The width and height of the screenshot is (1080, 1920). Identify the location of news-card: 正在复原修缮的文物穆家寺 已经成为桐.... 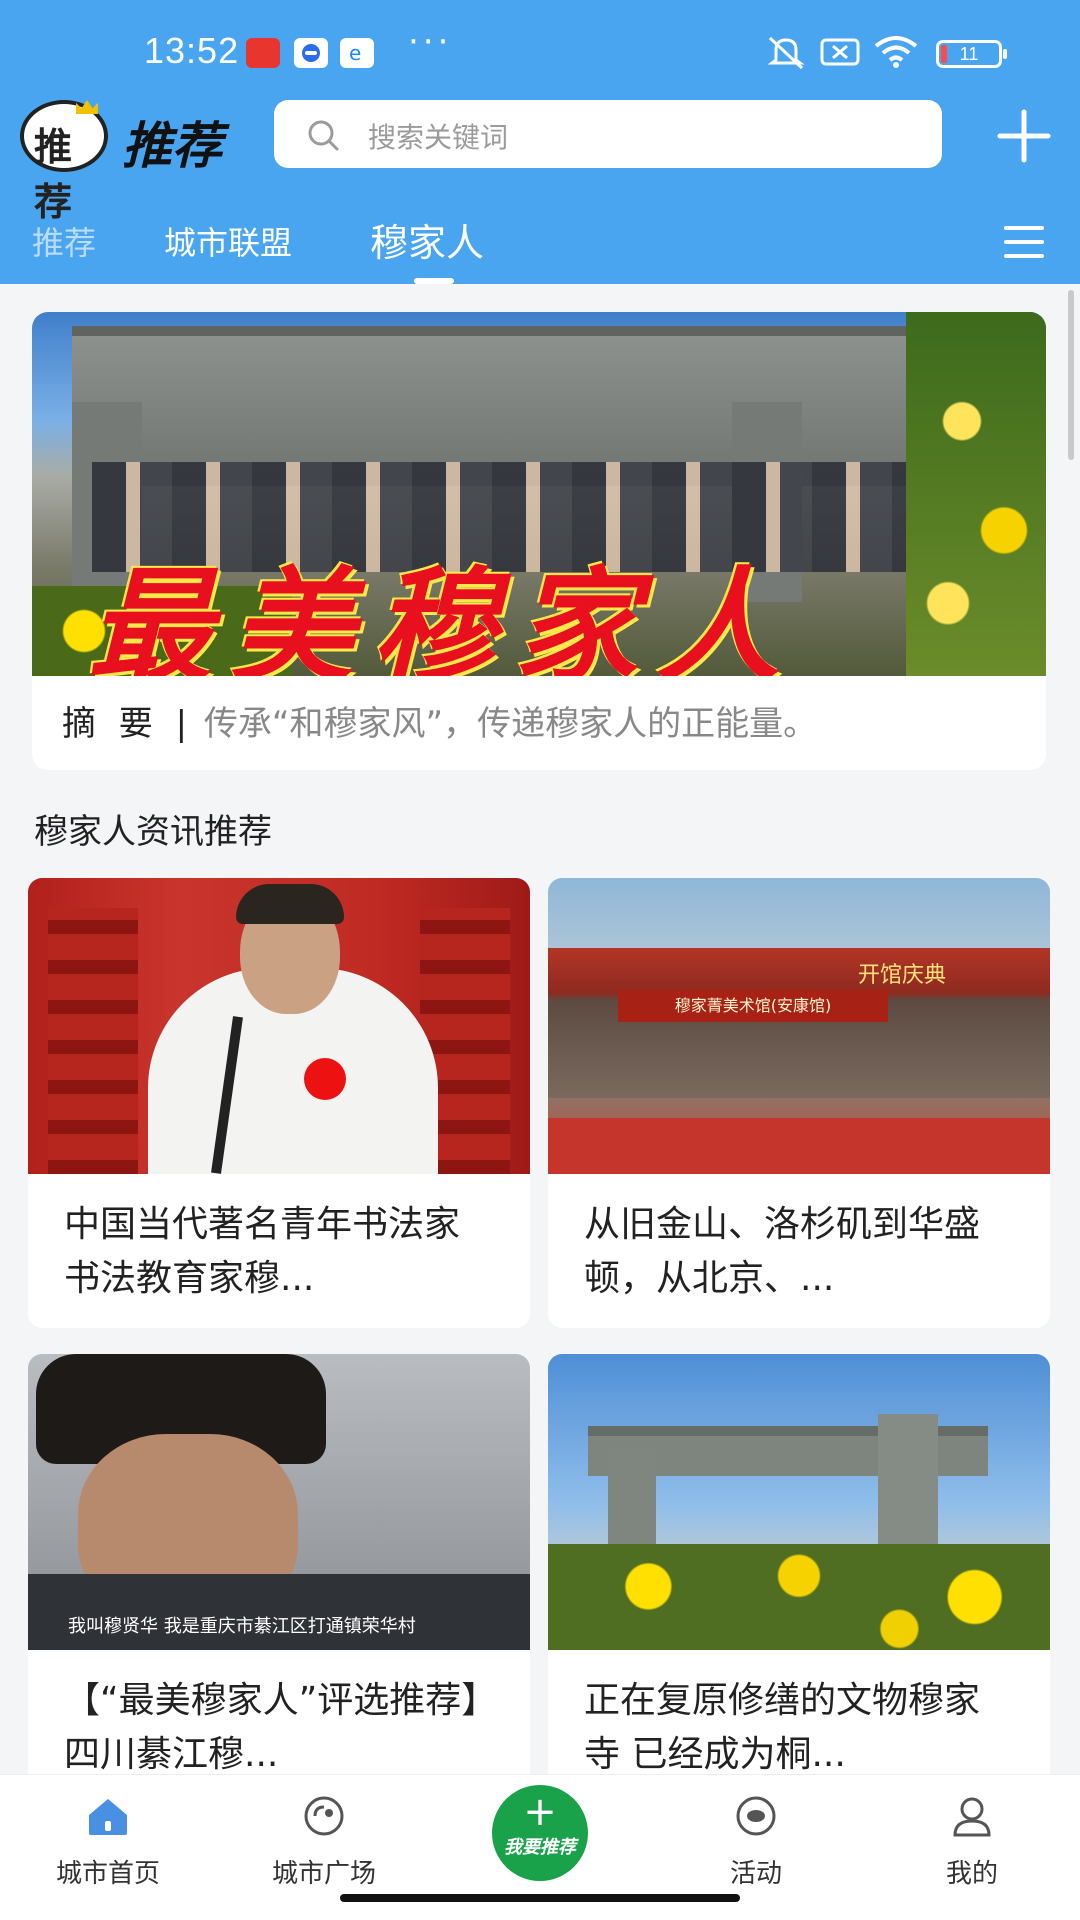
(799, 1579).